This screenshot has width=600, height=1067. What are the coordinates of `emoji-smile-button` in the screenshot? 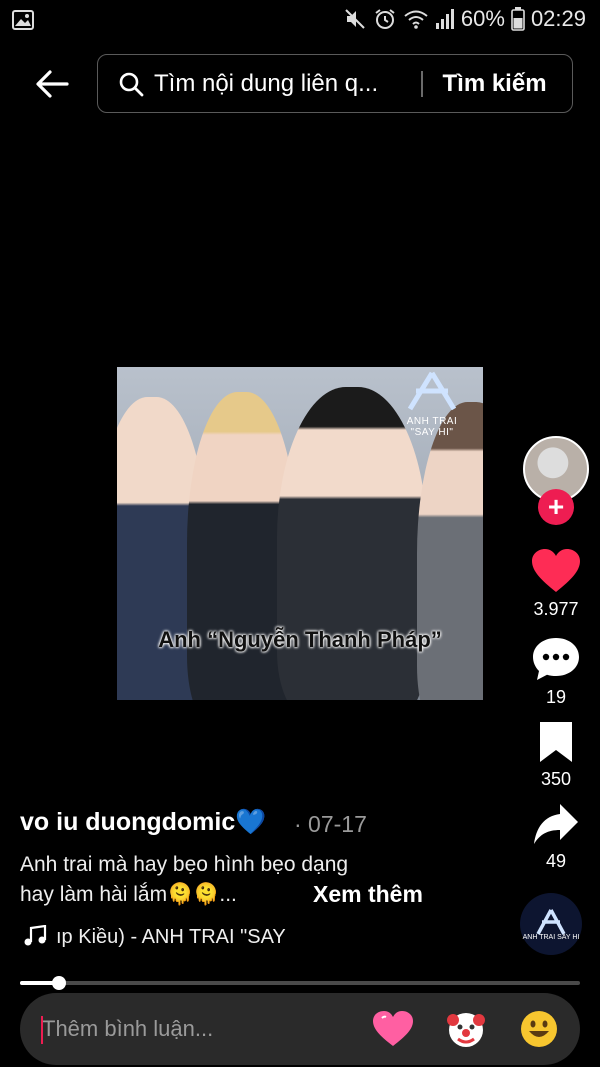 It's located at (539, 1029).